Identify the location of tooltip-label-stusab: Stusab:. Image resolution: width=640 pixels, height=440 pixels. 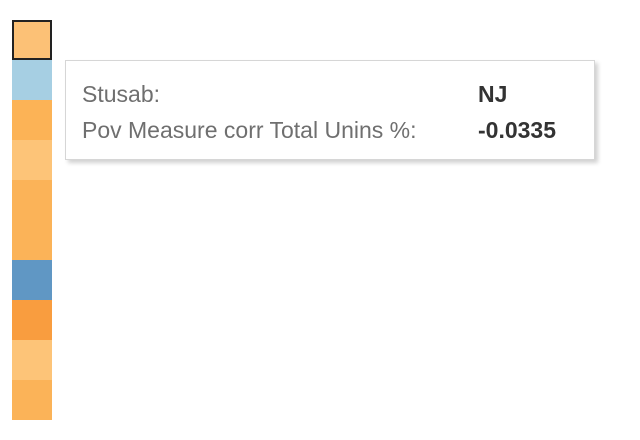
(121, 94).